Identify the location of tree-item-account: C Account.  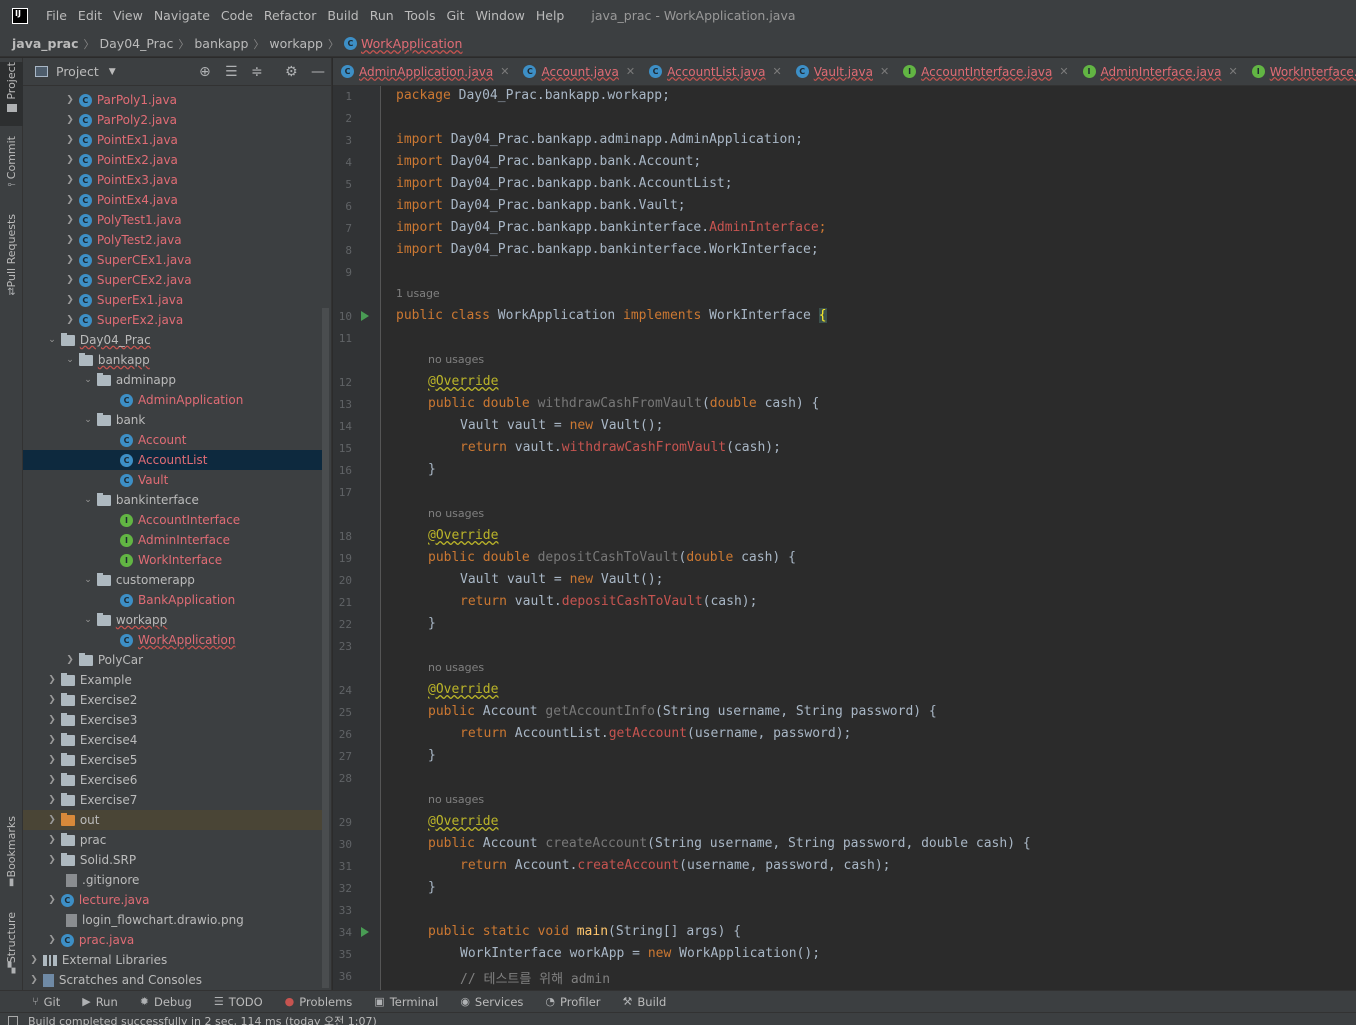
(173, 440).